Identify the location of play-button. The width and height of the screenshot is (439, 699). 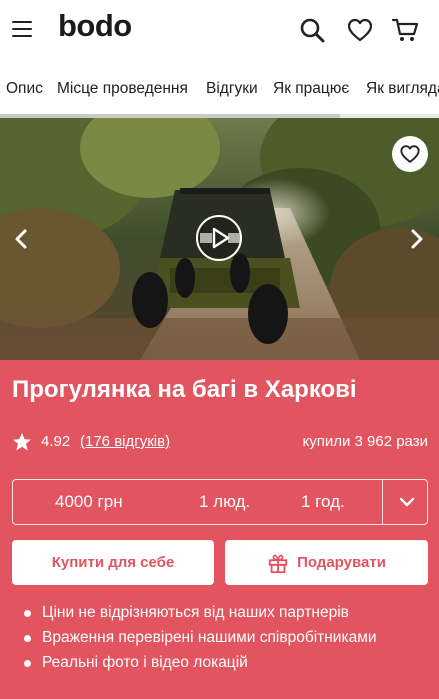
(219, 238).